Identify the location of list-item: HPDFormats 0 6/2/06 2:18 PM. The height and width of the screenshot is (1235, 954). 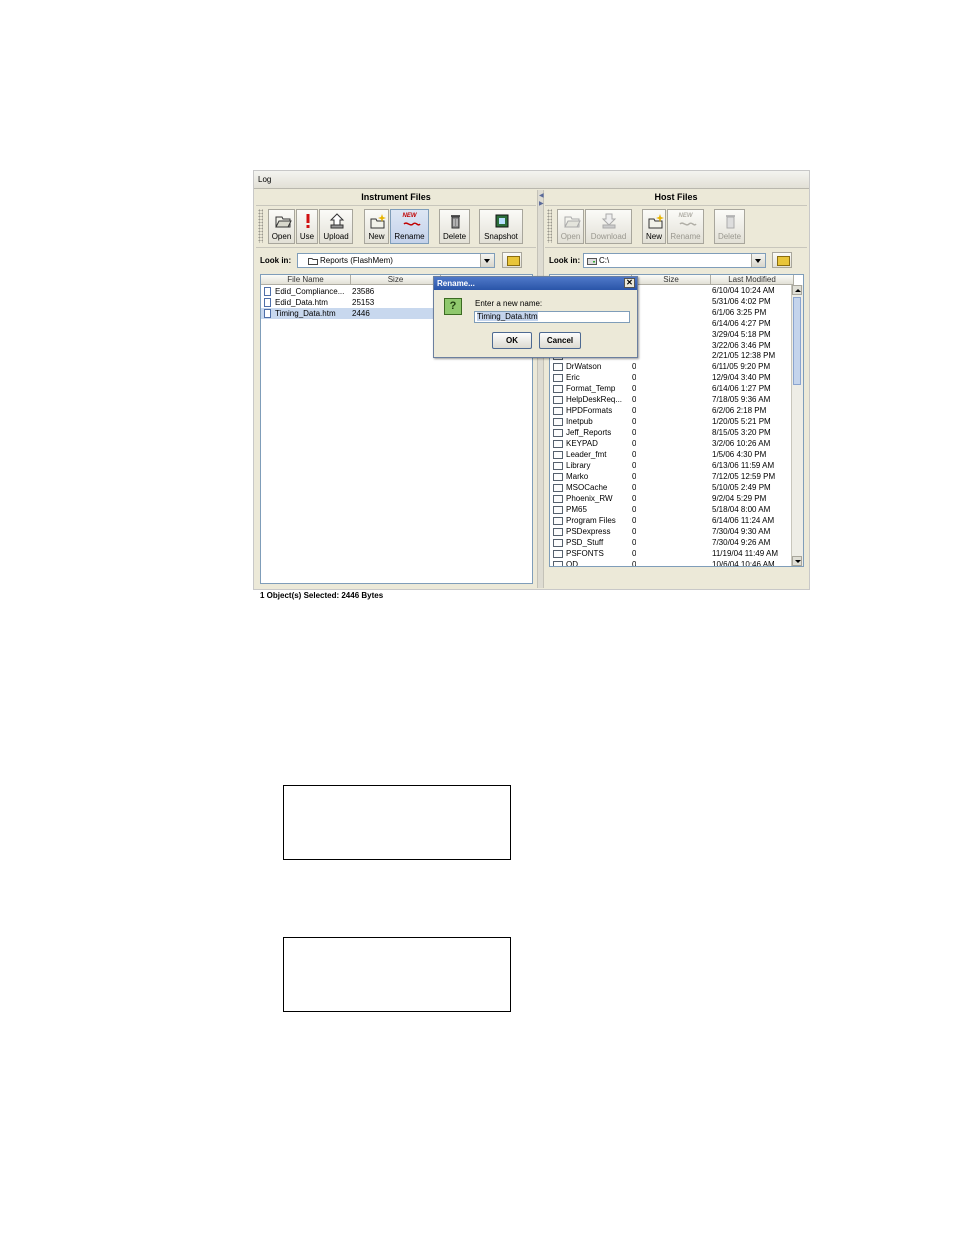
(676, 410).